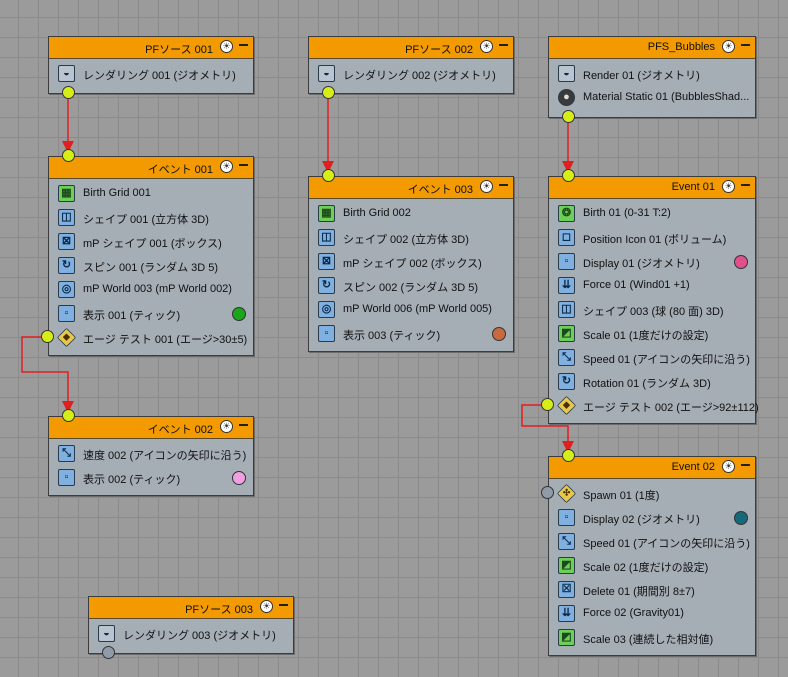  What do you see at coordinates (191, 634) in the screenshot?
I see `operator-row: ◒ レンダリング 003 (ジオメトリ)` at bounding box center [191, 634].